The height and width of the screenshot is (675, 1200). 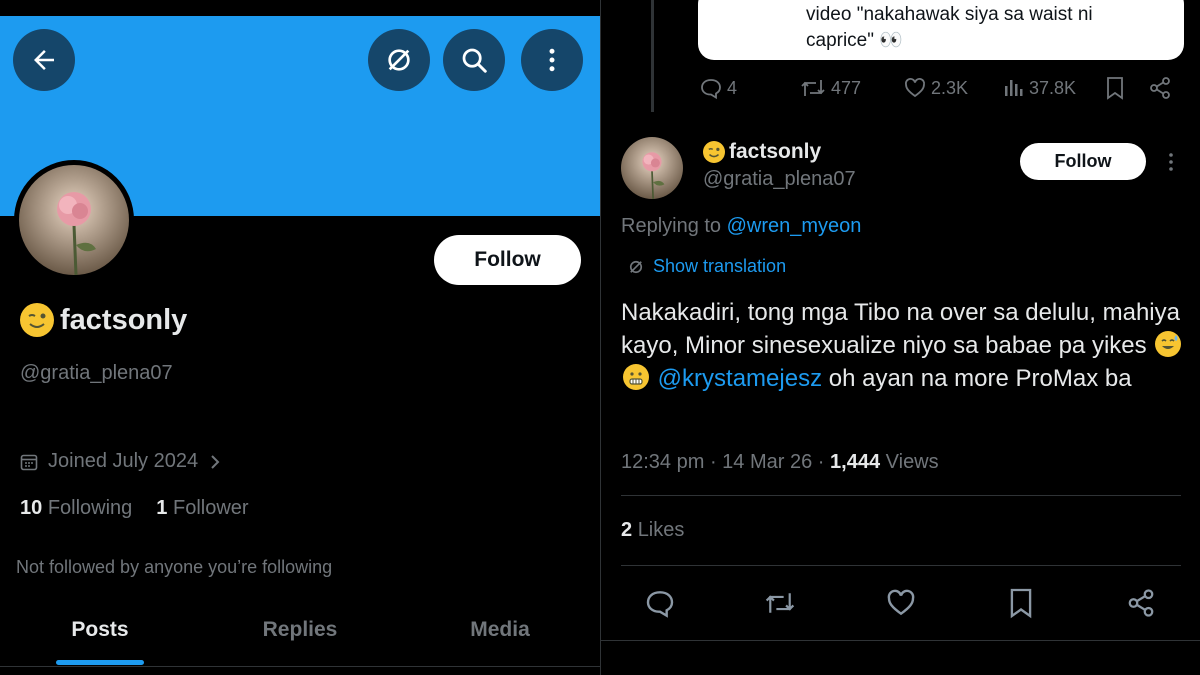 I want to click on tweet-author-avatar, so click(x=652, y=168).